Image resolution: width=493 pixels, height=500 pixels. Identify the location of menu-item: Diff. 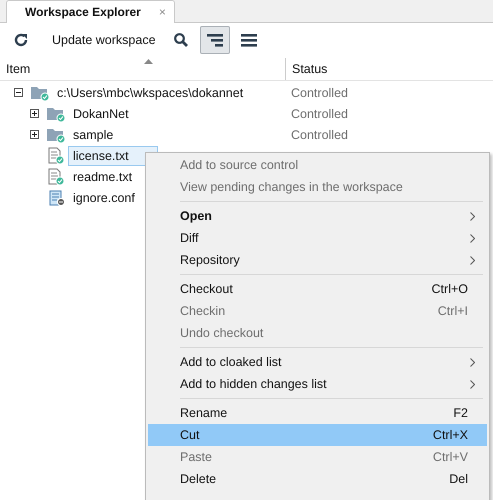
(317, 238).